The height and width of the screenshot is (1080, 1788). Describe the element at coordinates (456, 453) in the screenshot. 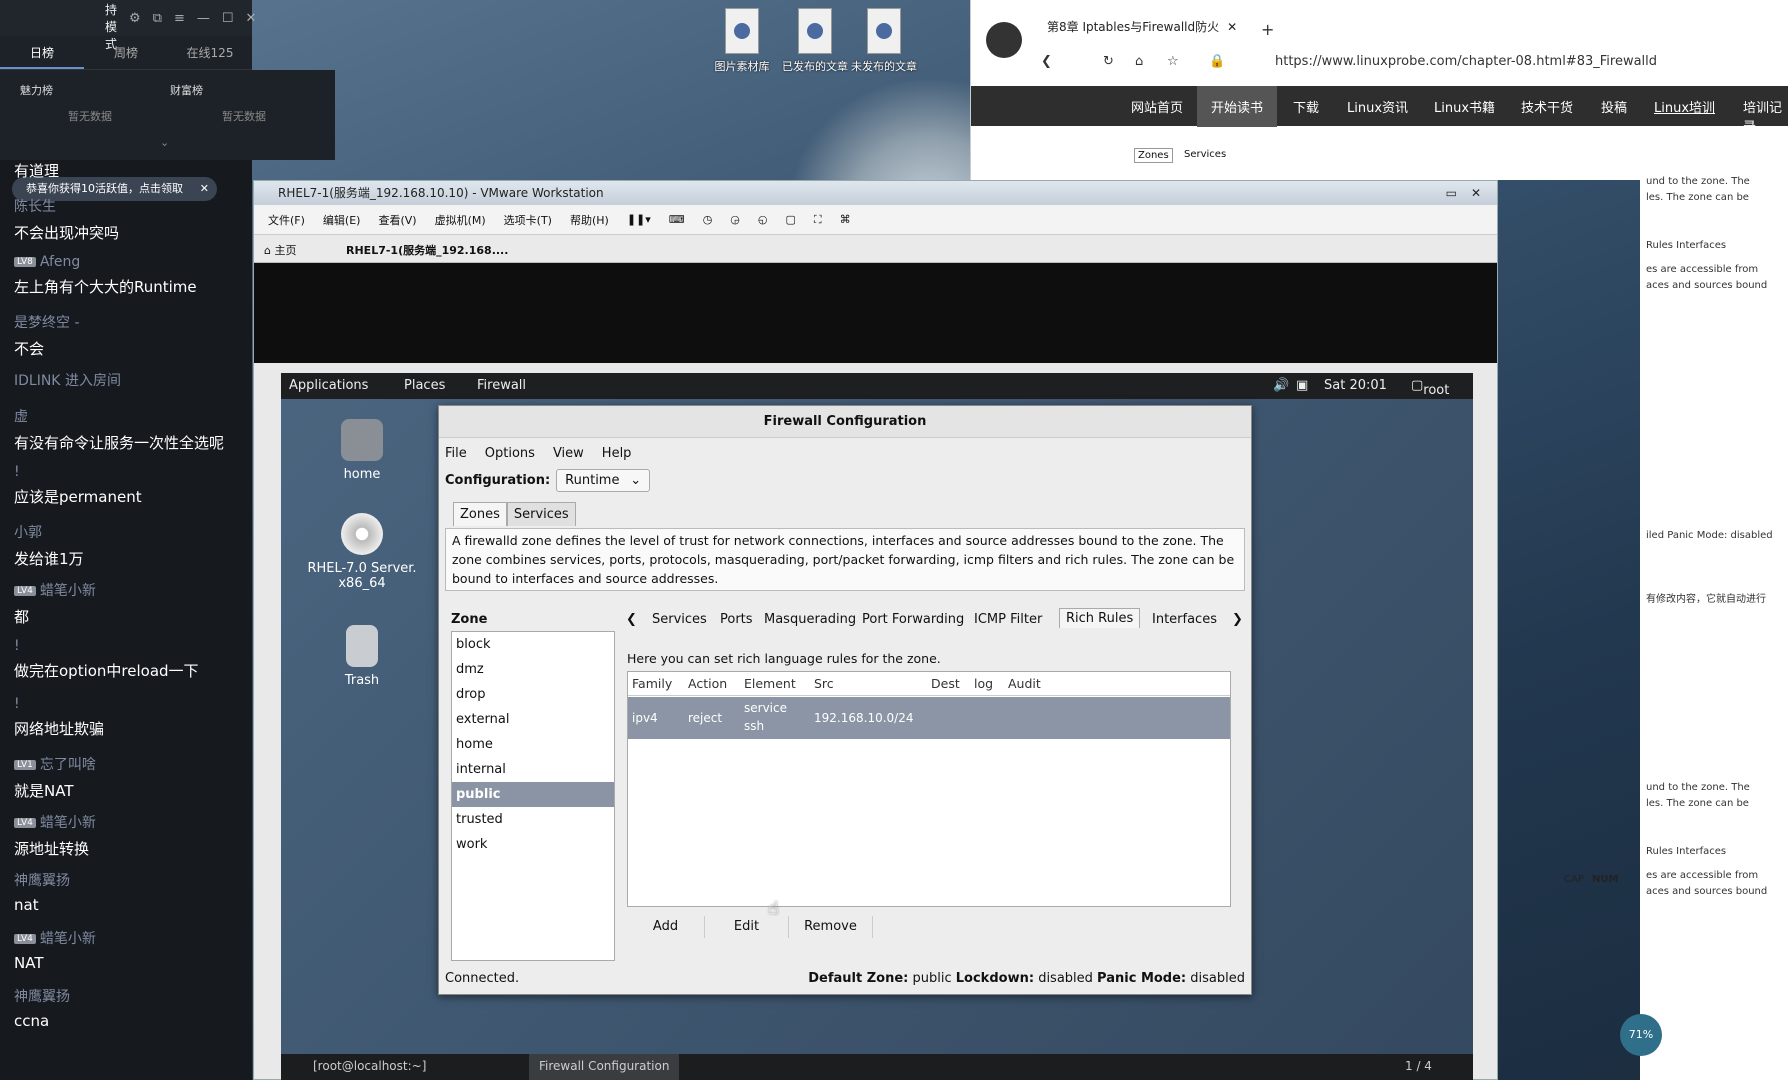

I see `menu-file: File` at that location.